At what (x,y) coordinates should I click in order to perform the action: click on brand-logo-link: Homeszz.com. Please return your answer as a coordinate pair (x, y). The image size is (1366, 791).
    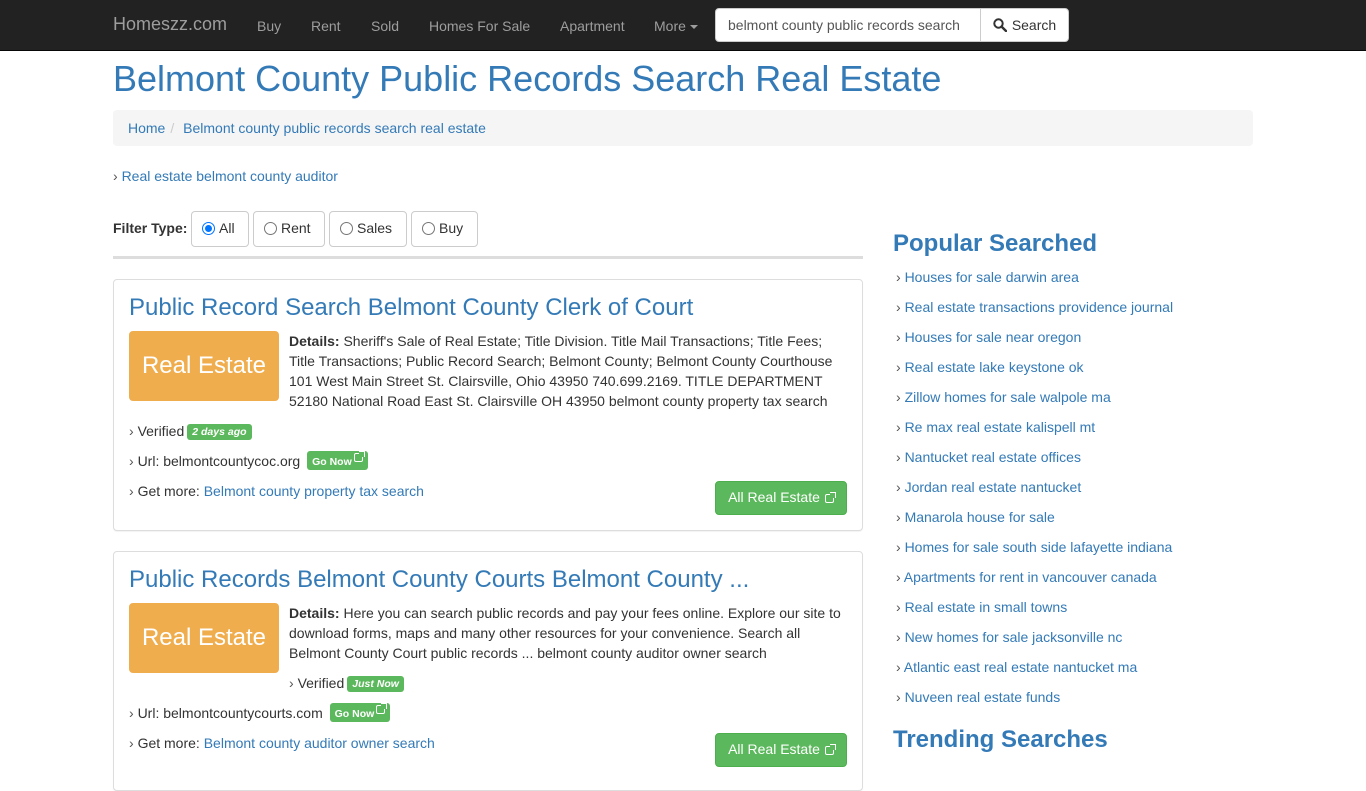
    Looking at the image, I should click on (170, 24).